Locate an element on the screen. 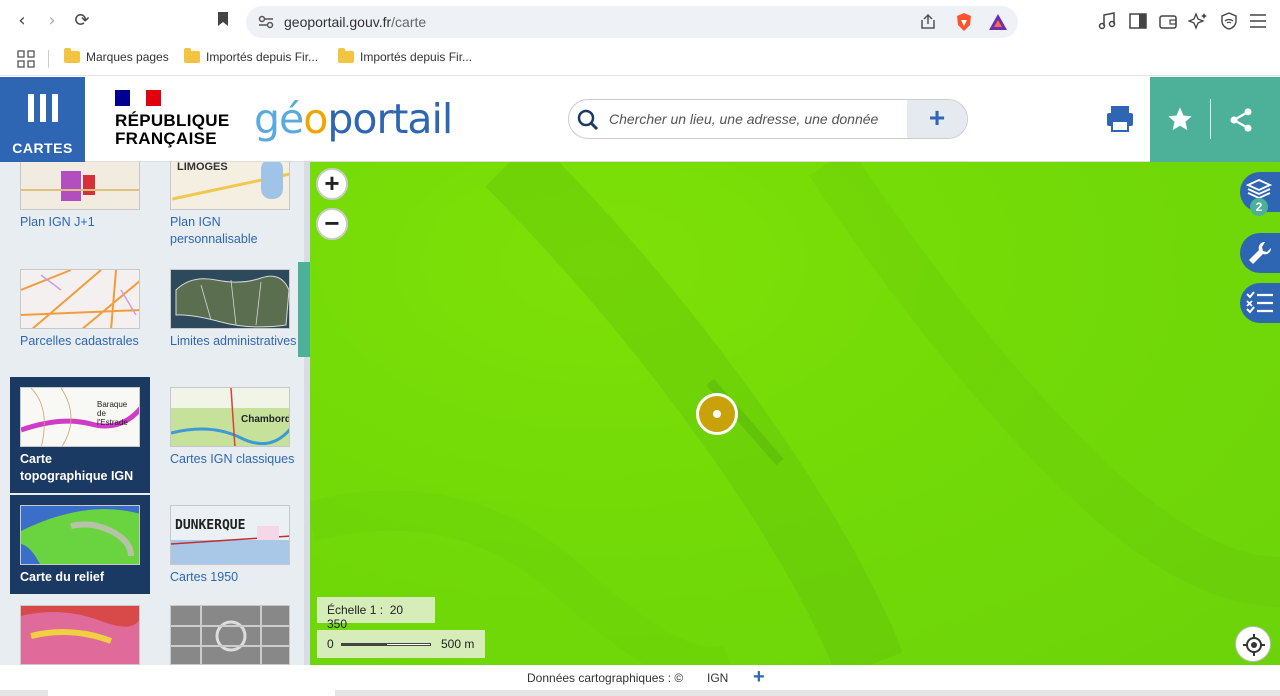 Image resolution: width=1280 pixels, height=696 pixels. zoom-in-button: + is located at coordinates (332, 184).